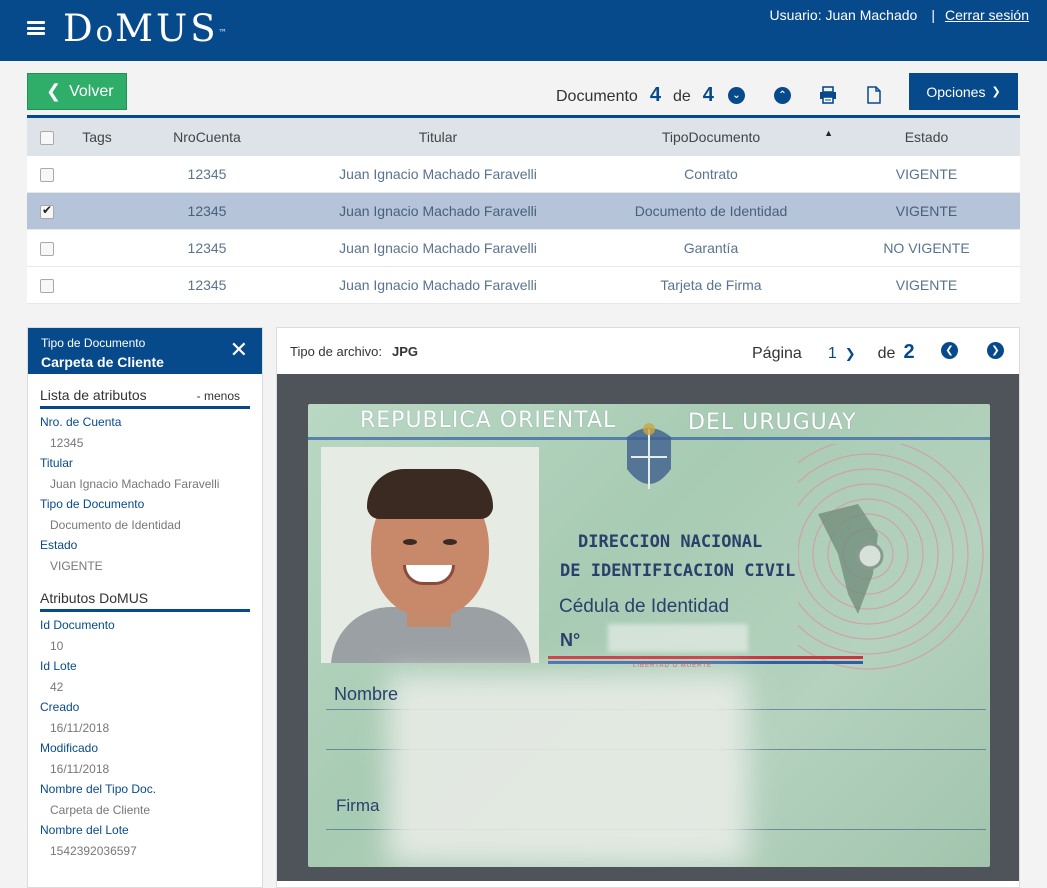 The image size is (1047, 888). I want to click on document-type-label: Tipo de Documento, so click(93, 343).